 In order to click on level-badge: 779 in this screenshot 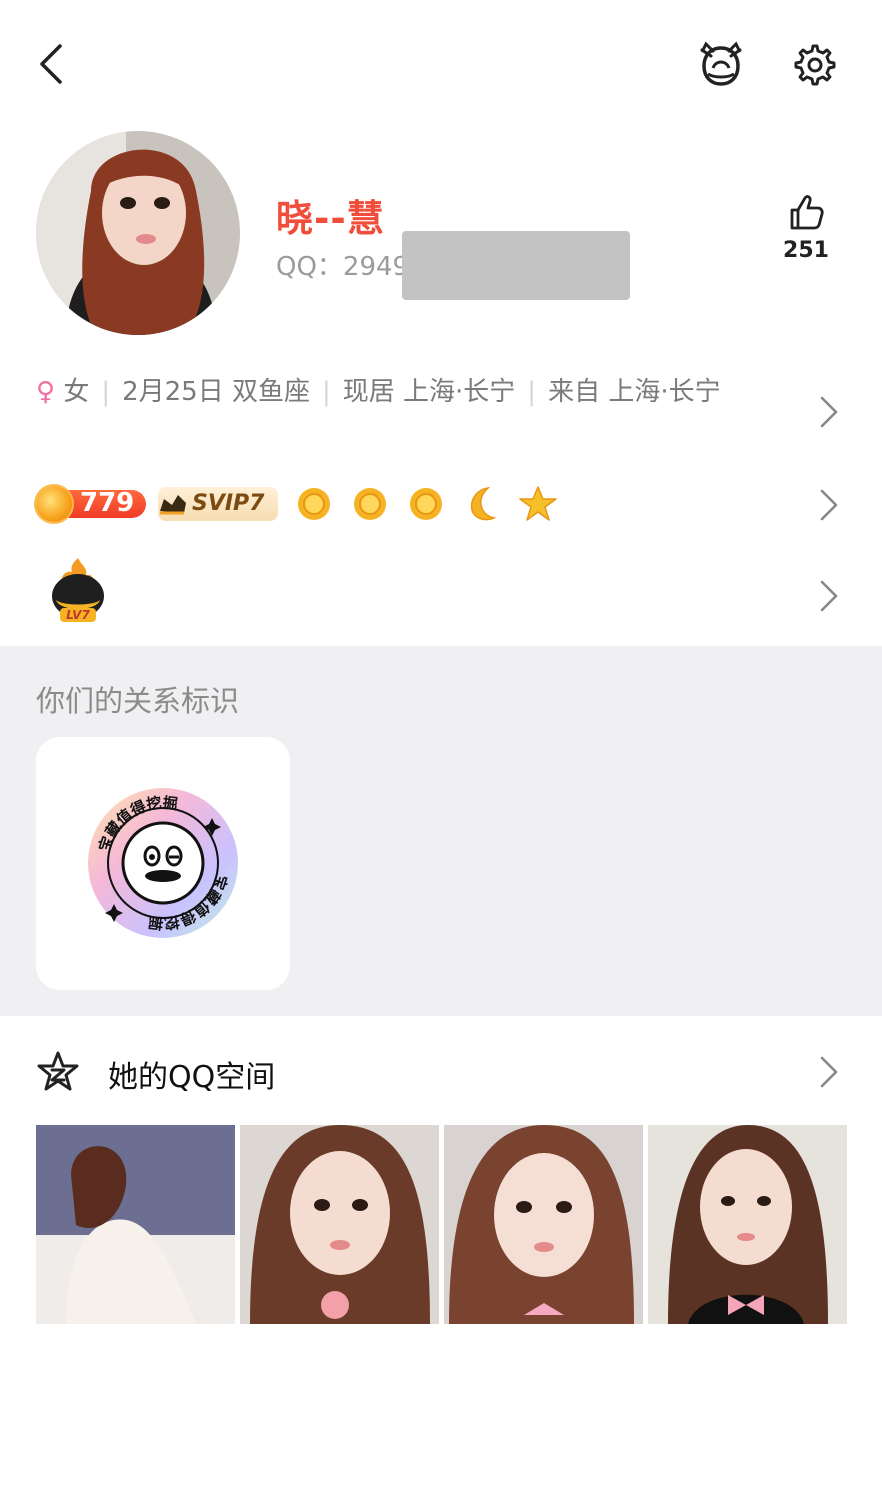, I will do `click(91, 504)`.